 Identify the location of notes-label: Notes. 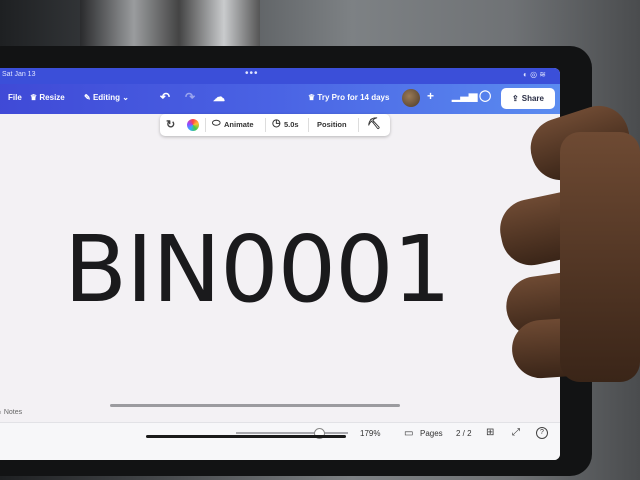
(13, 412).